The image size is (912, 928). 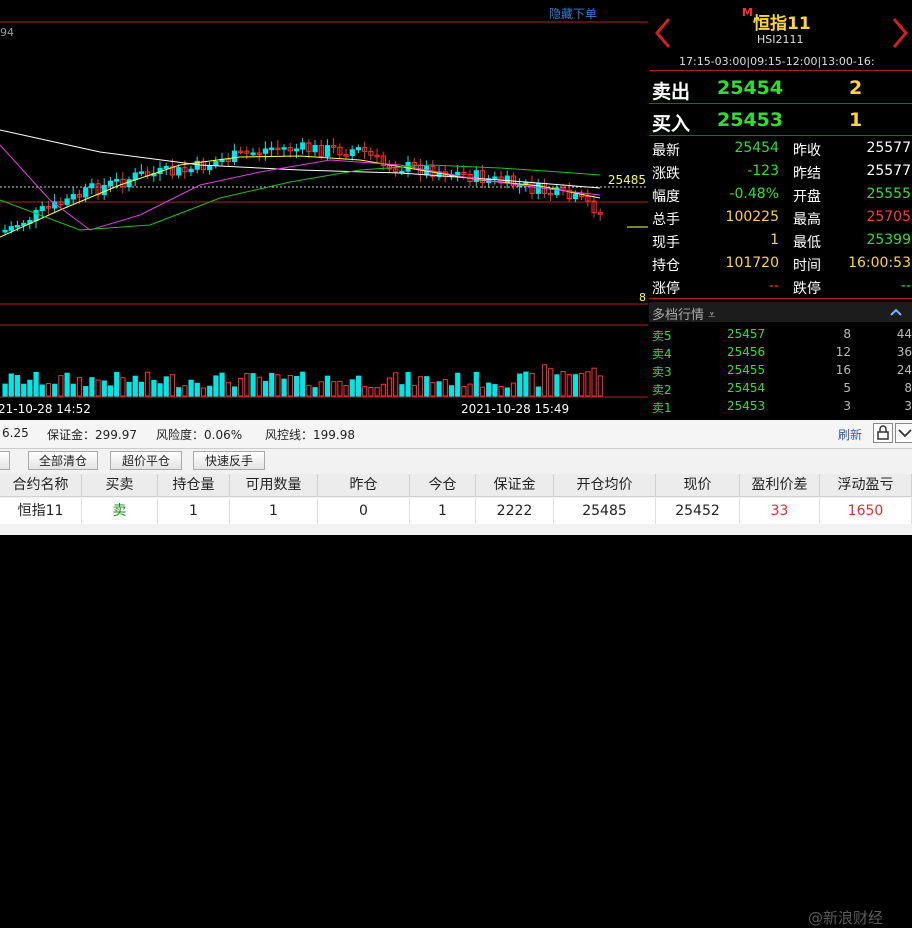 What do you see at coordinates (782, 24) in the screenshot?
I see `contract-title: 恒指11` at bounding box center [782, 24].